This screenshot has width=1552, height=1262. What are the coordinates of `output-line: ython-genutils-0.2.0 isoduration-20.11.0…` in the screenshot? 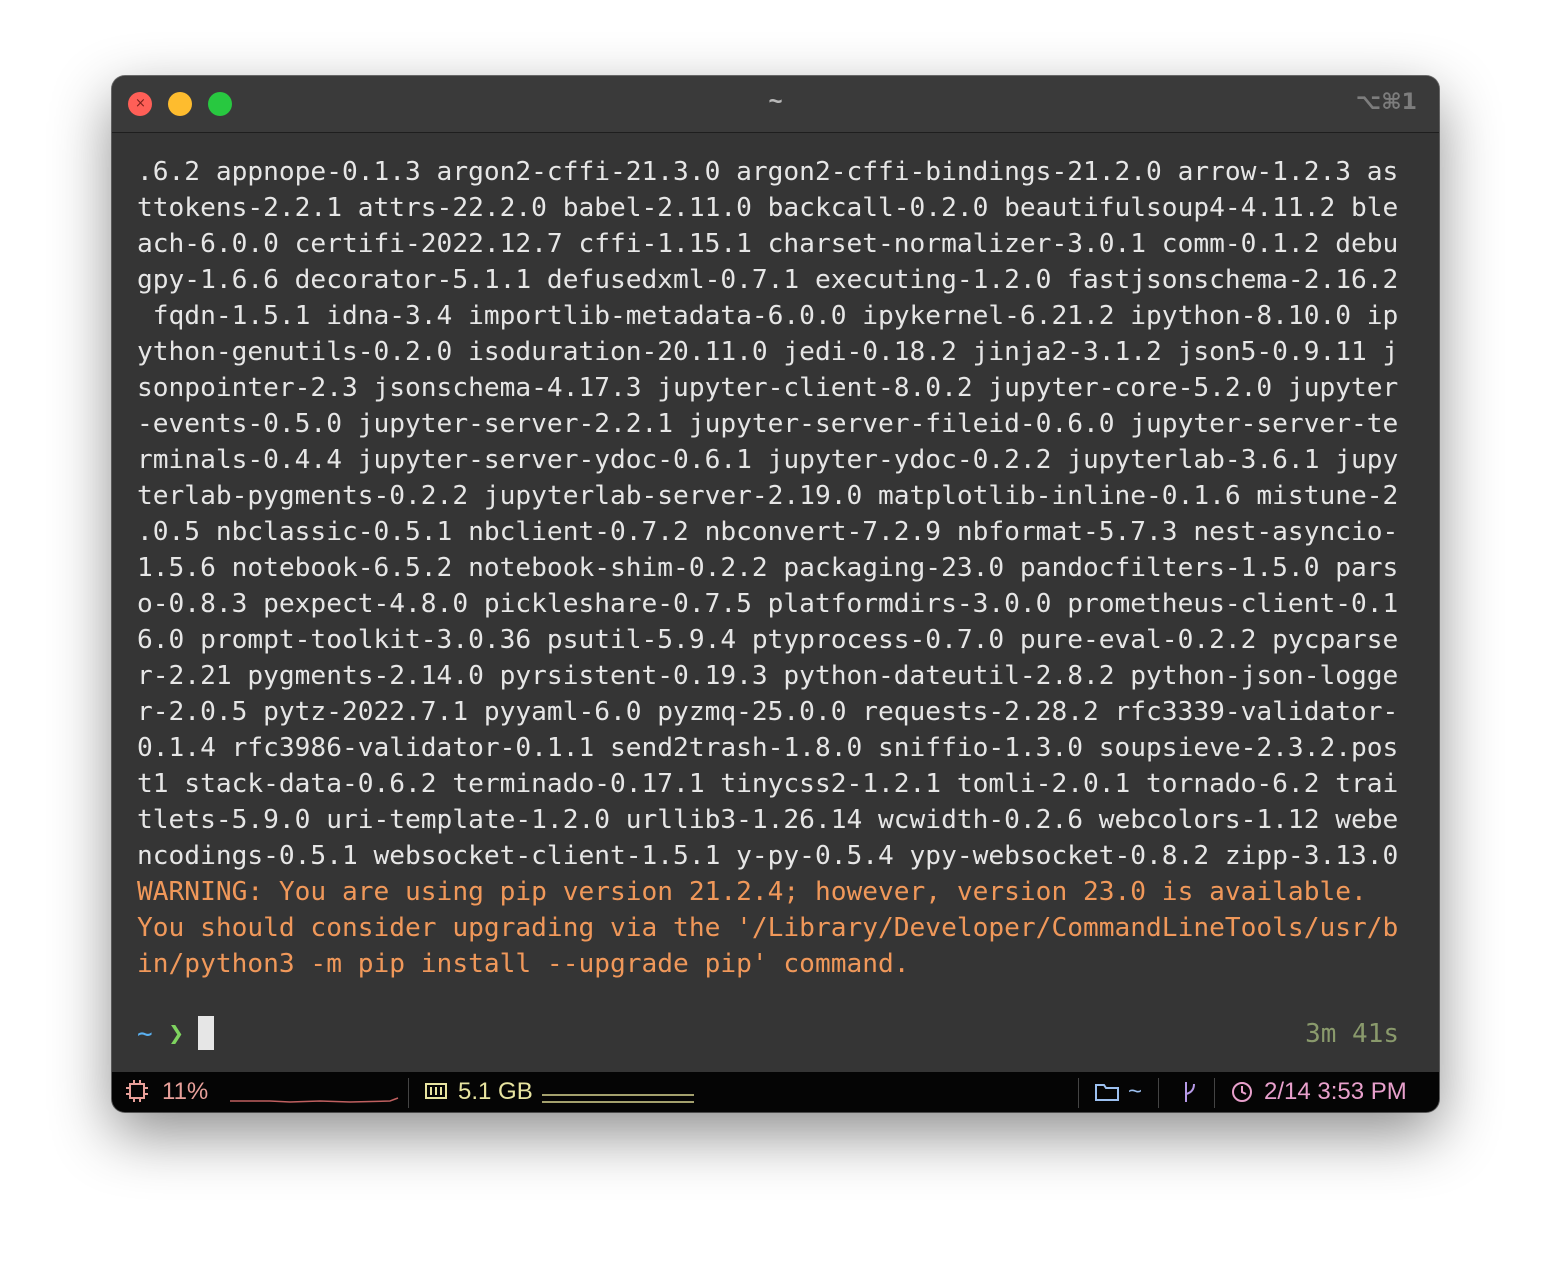 It's located at (768, 352).